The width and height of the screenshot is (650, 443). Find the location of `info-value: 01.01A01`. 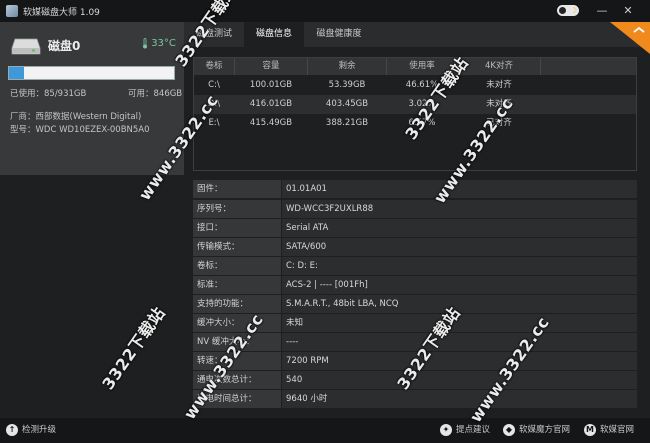

info-value: 01.01A01 is located at coordinates (459, 189).